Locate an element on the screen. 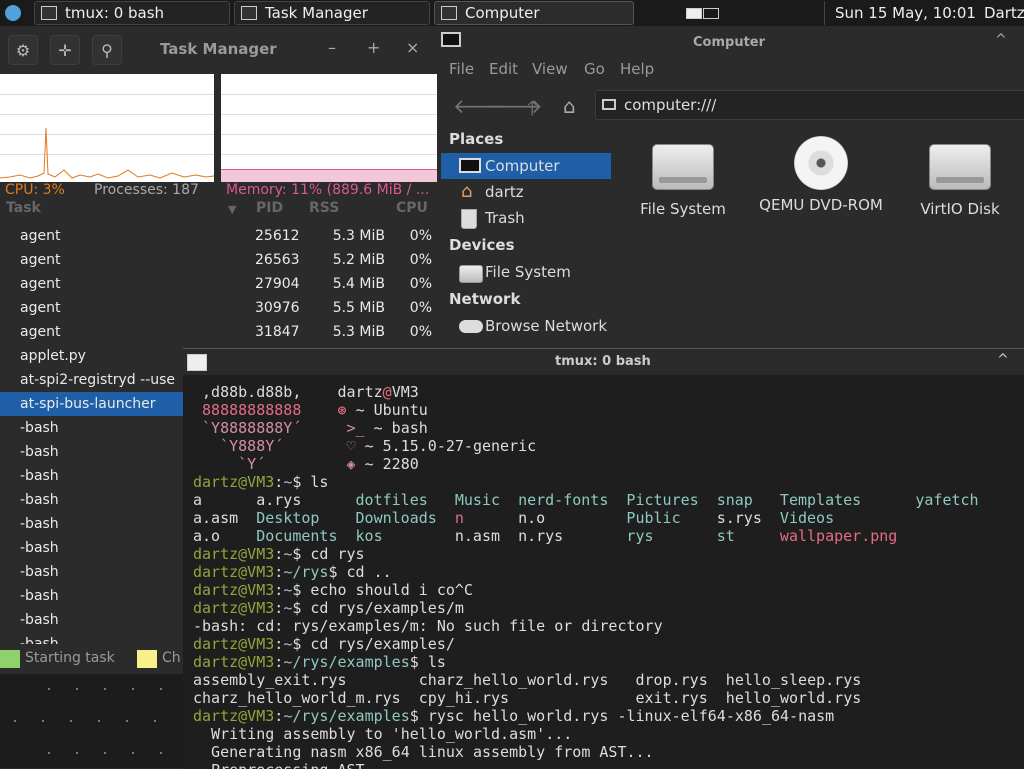 The width and height of the screenshot is (1024, 769). command-text: cd rys is located at coordinates (337, 554).